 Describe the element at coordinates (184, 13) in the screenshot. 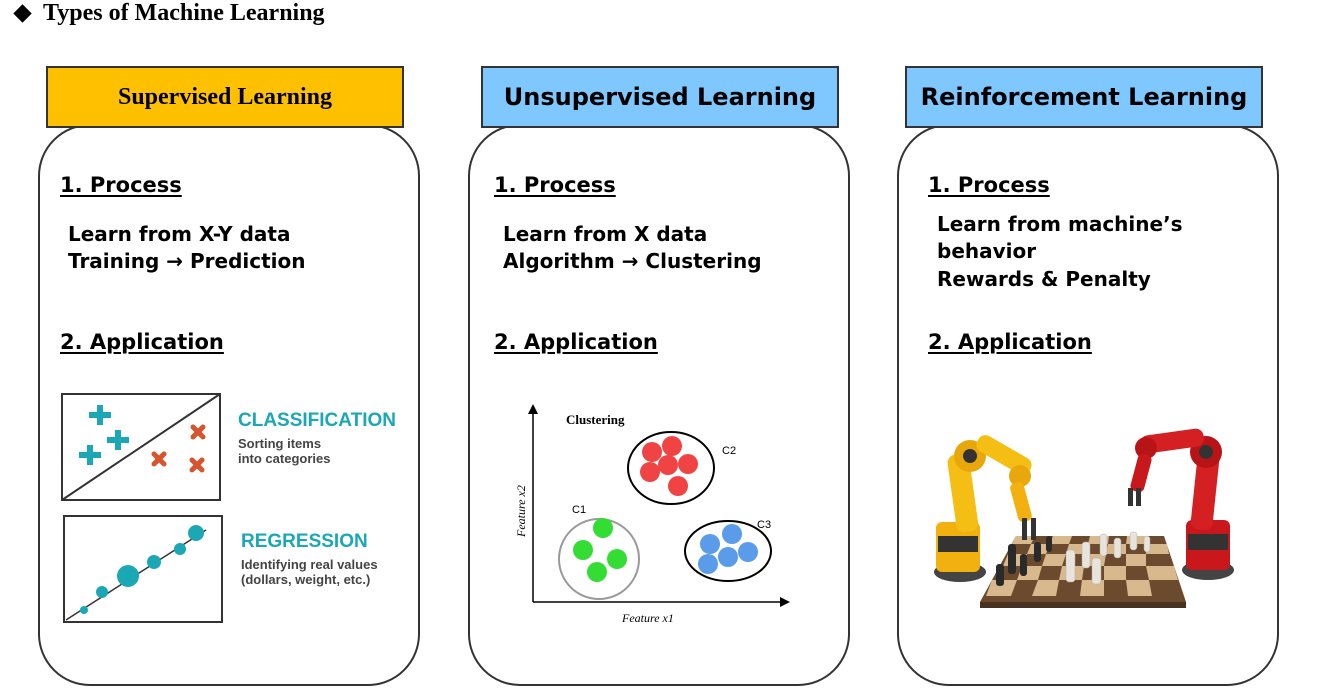

I see `page-title-text: Types of Machine Learning` at that location.